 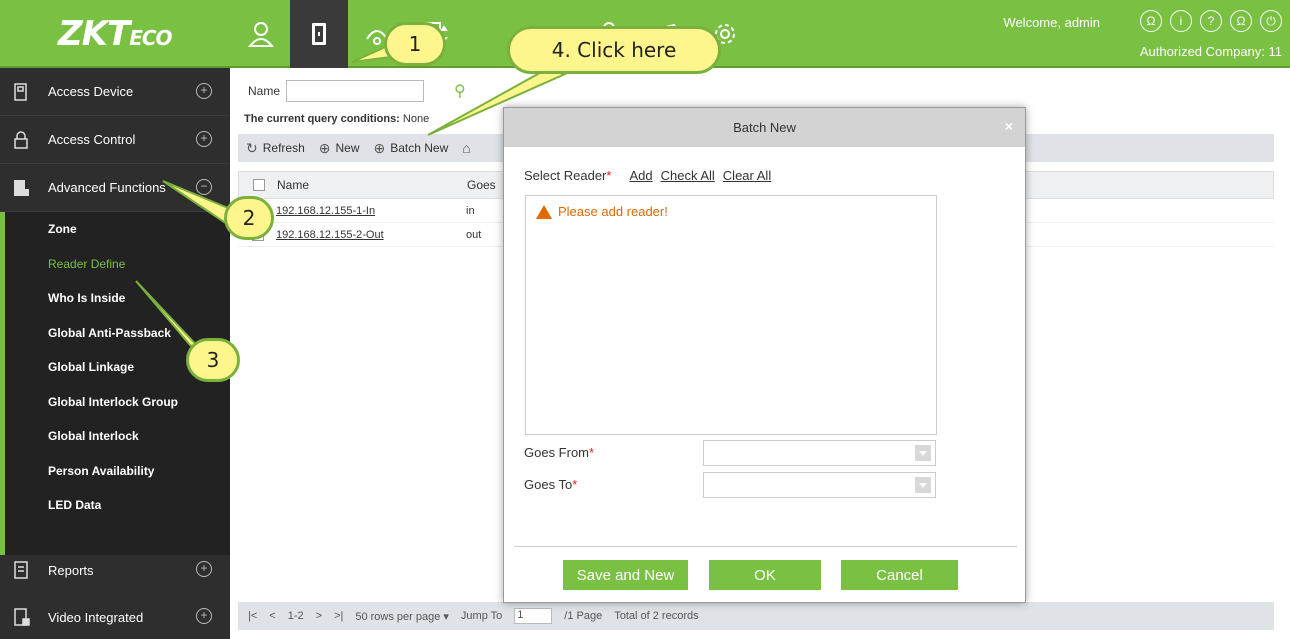 I want to click on zkteco-logo: ZKTECO, so click(x=115, y=34).